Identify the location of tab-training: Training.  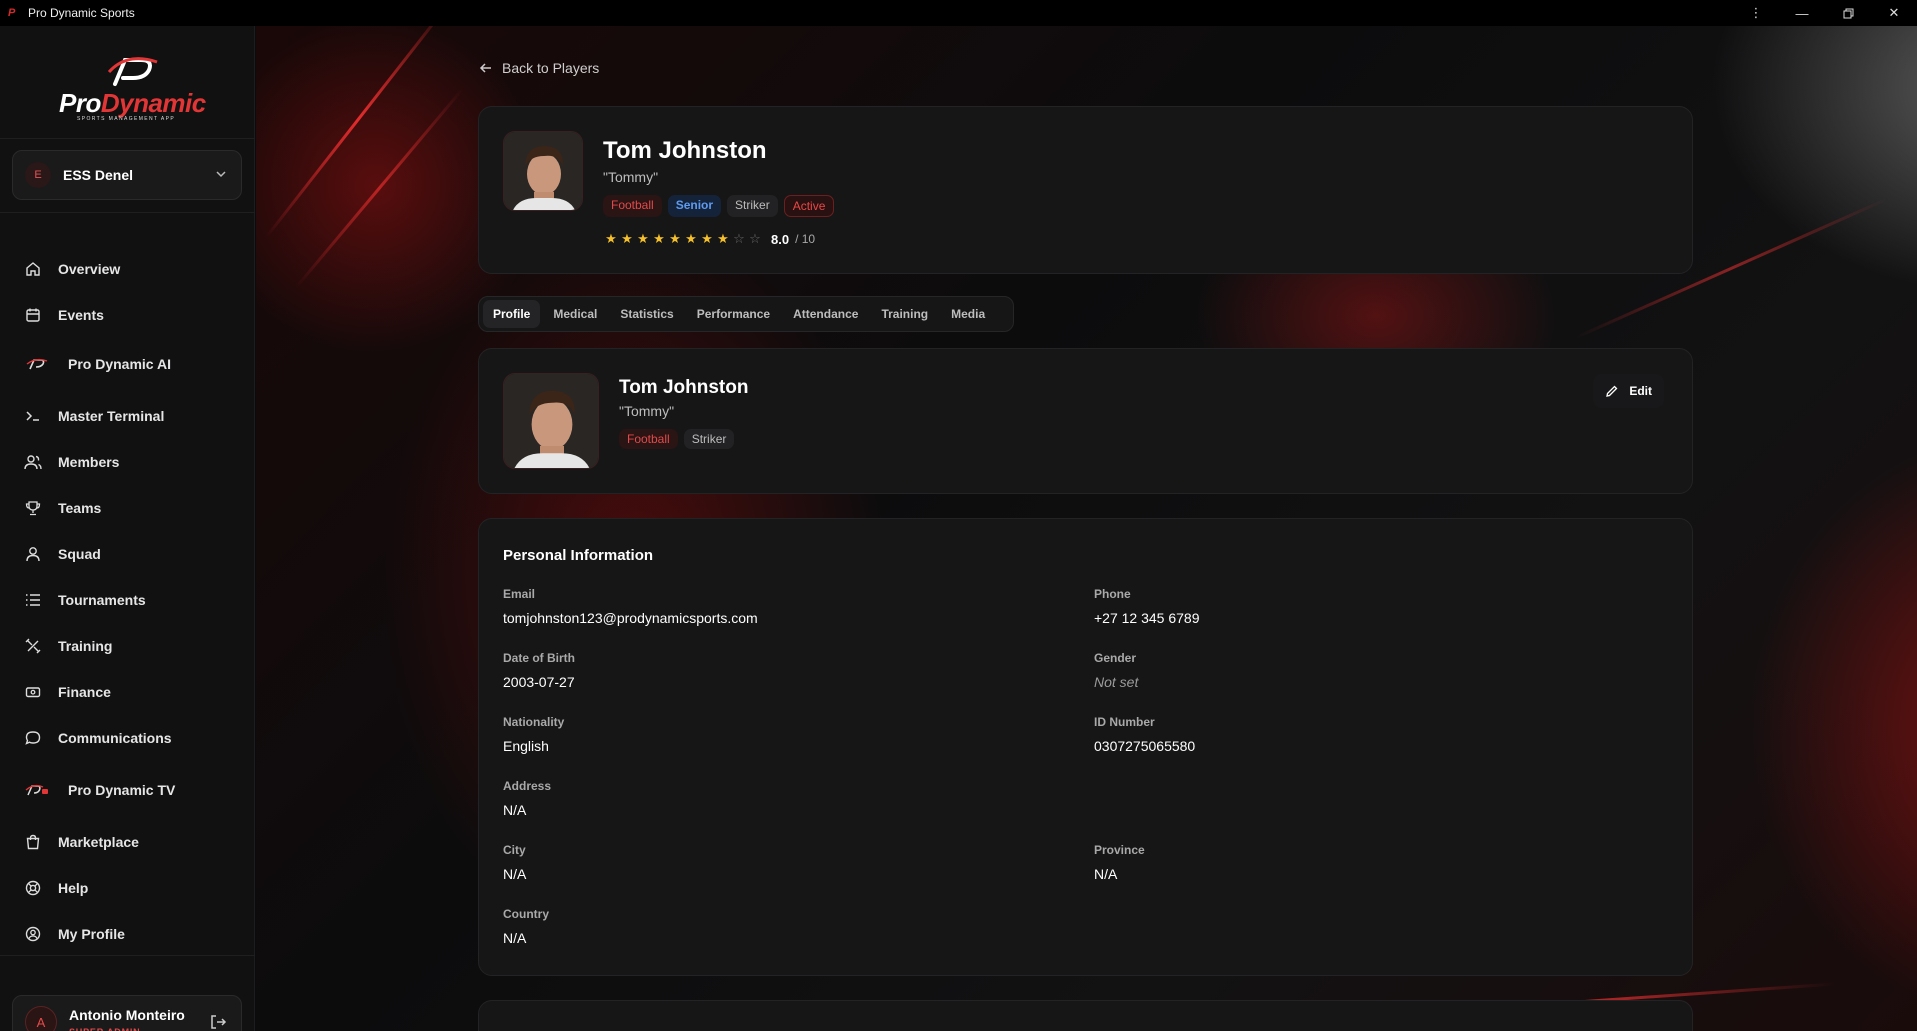
(904, 314).